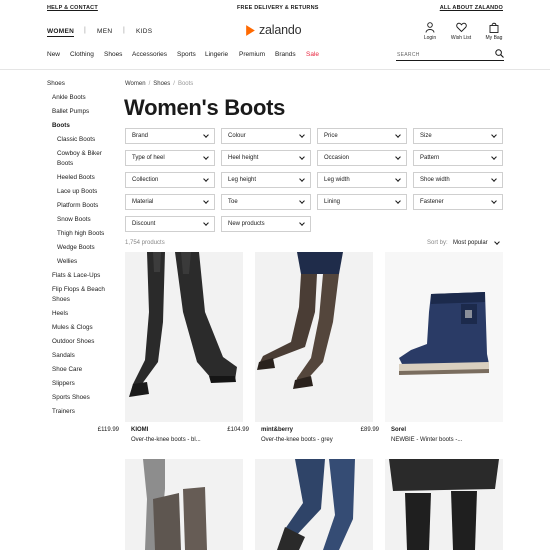  I want to click on nav-new: New, so click(53, 54).